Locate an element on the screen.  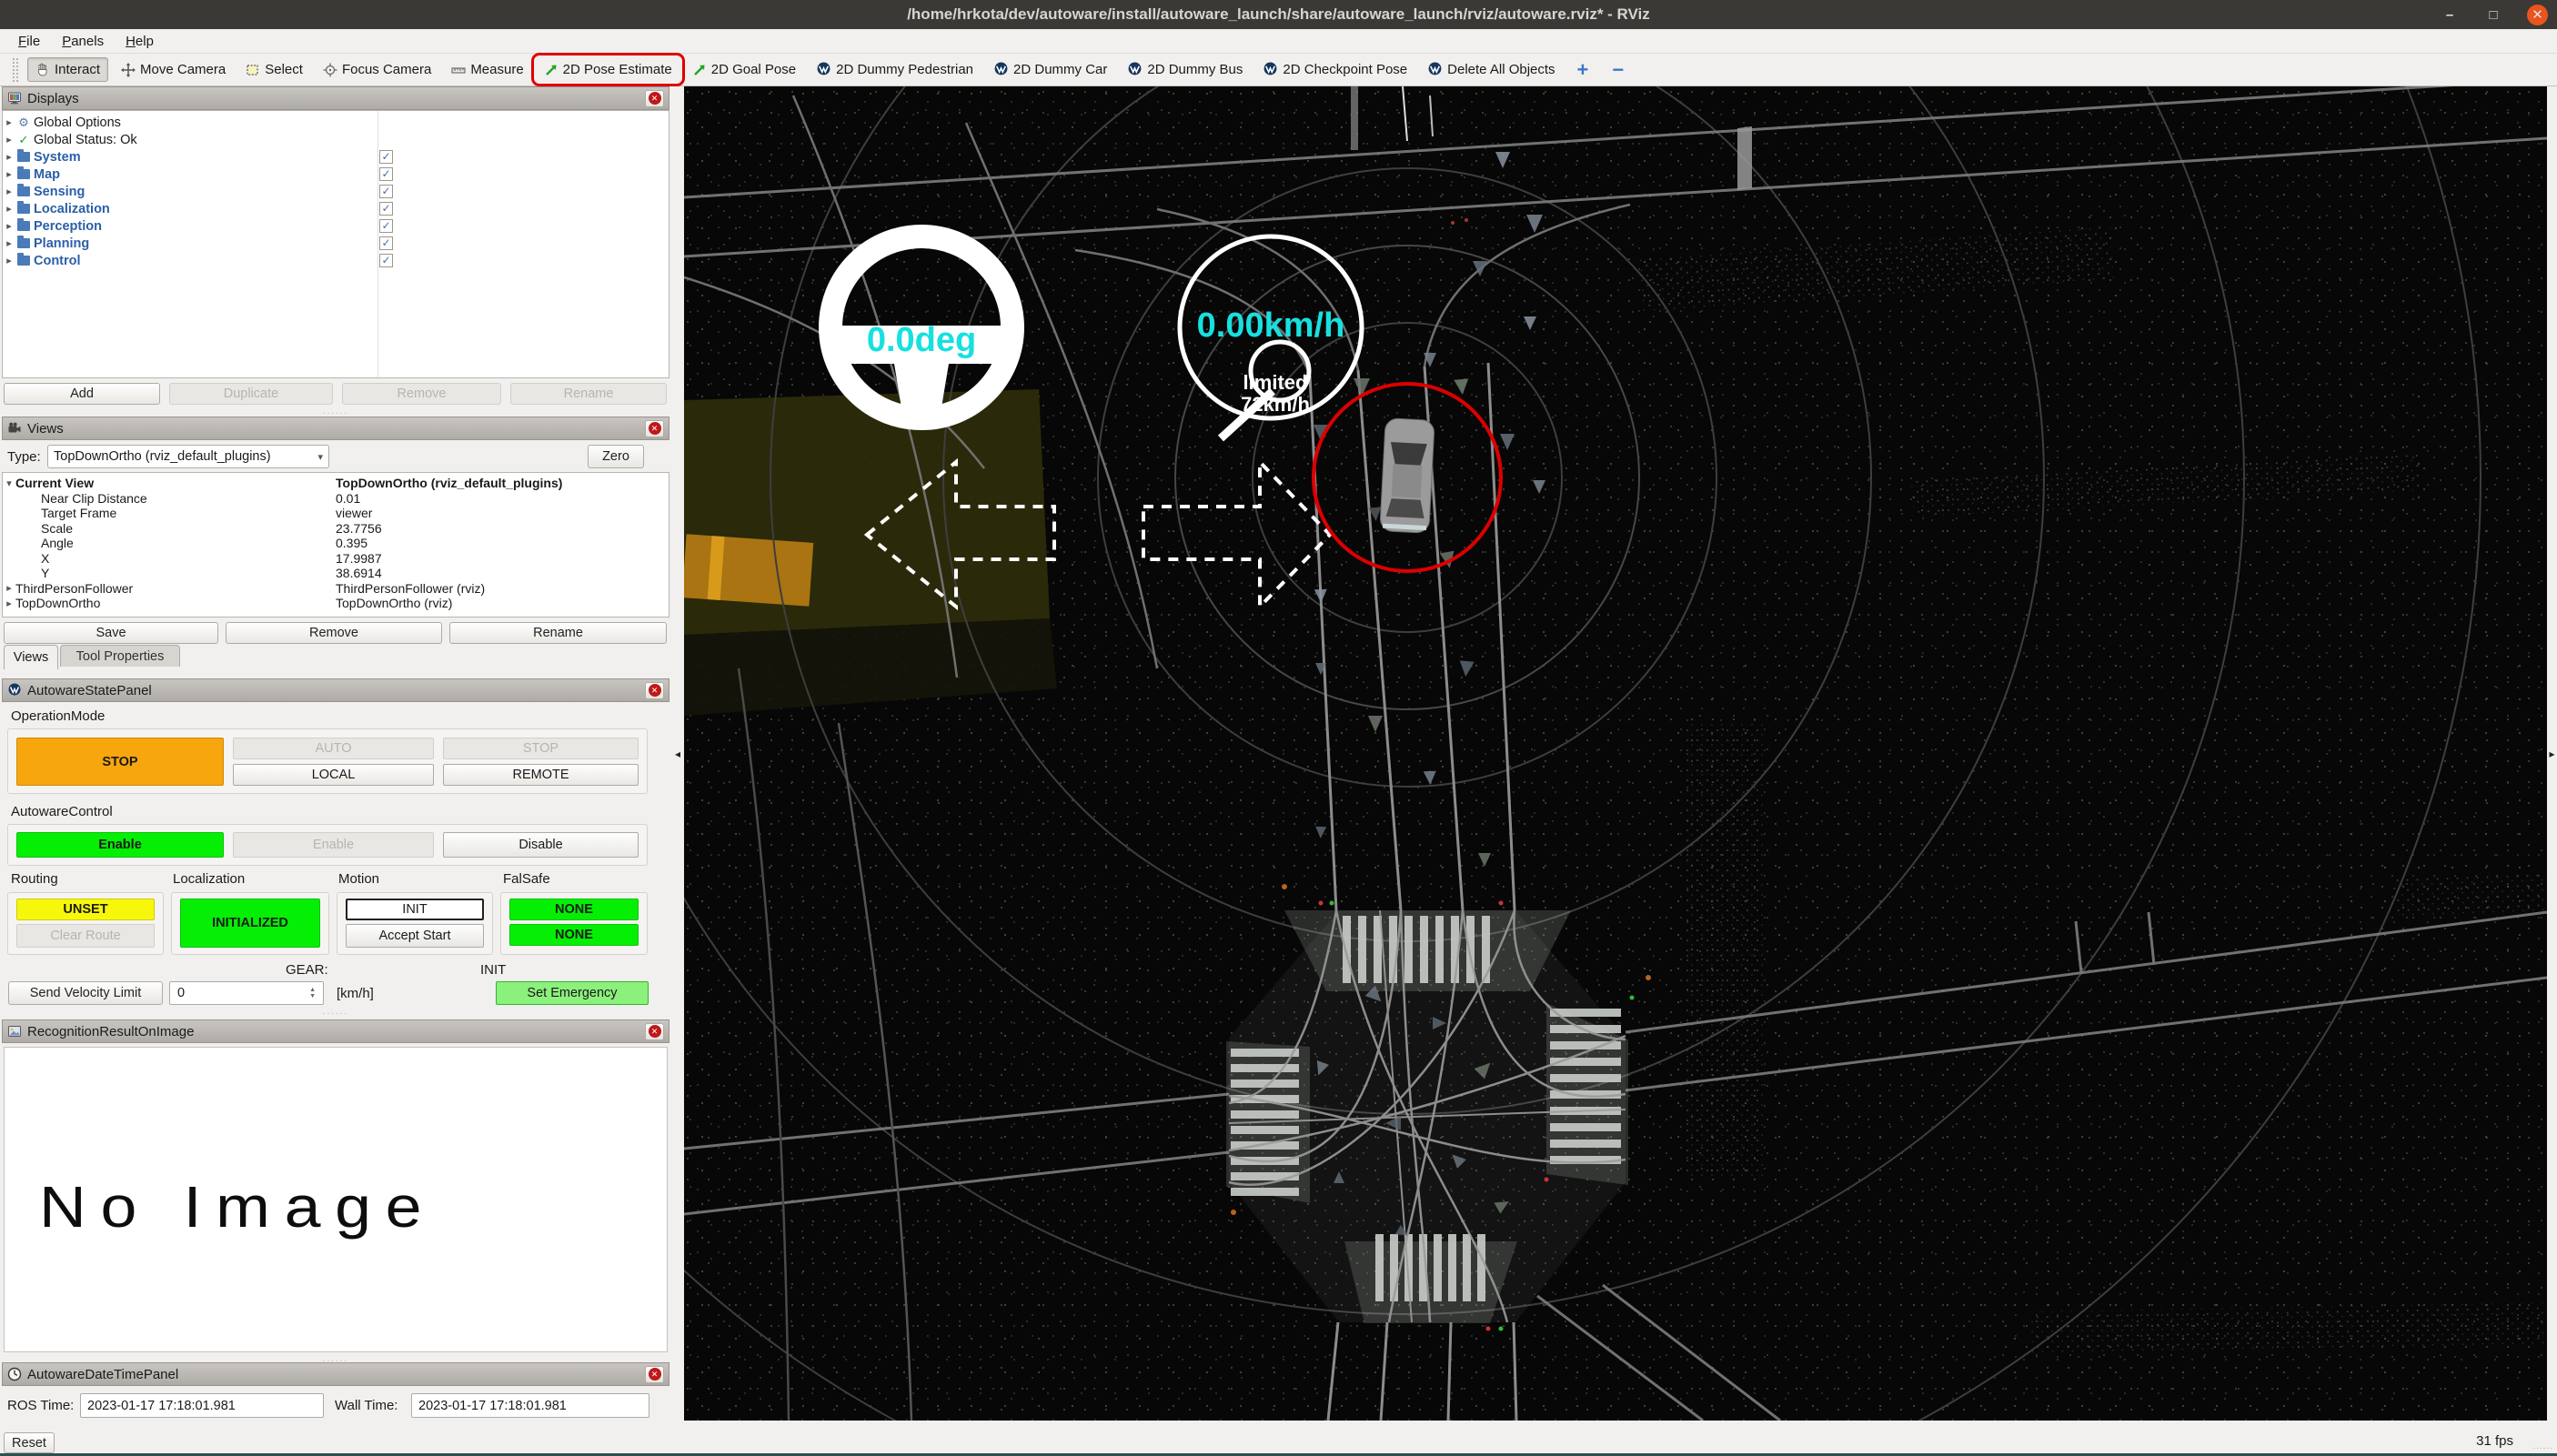
tree-row-system: ▸ System ✓ is located at coordinates (336, 157).